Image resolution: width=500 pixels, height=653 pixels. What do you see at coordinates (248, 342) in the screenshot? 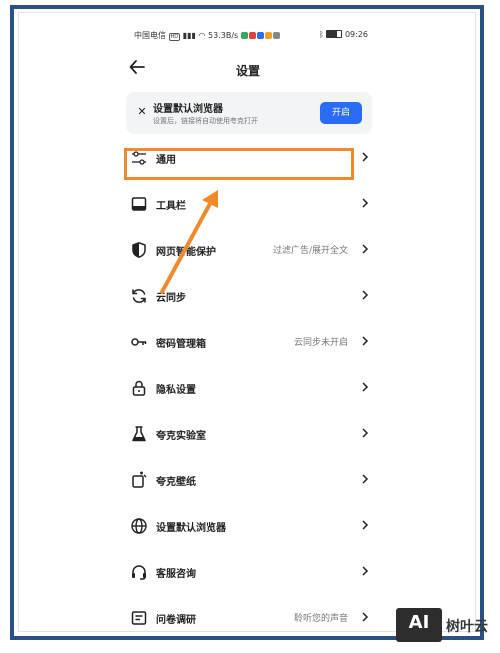
I see `menu-item-password-manager: 密码管理箱 云同步未开启` at bounding box center [248, 342].